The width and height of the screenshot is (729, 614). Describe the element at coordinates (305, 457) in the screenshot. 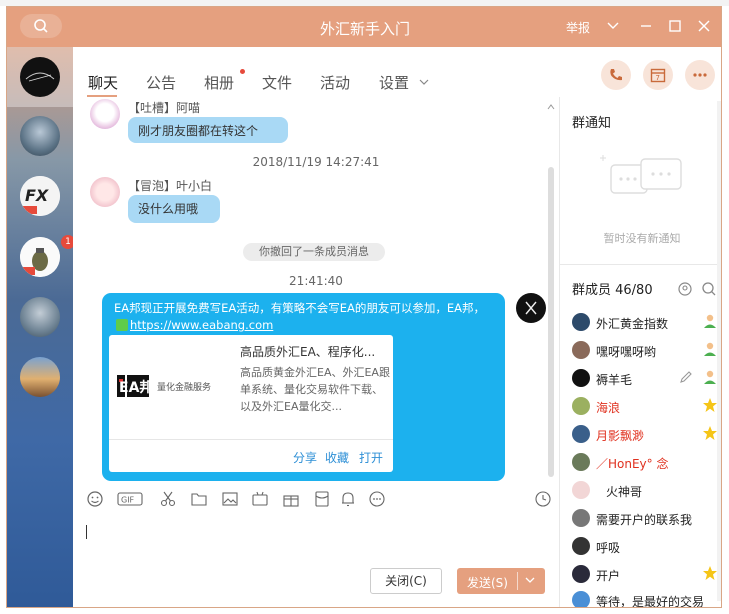

I see `card-share-button: 分享` at that location.